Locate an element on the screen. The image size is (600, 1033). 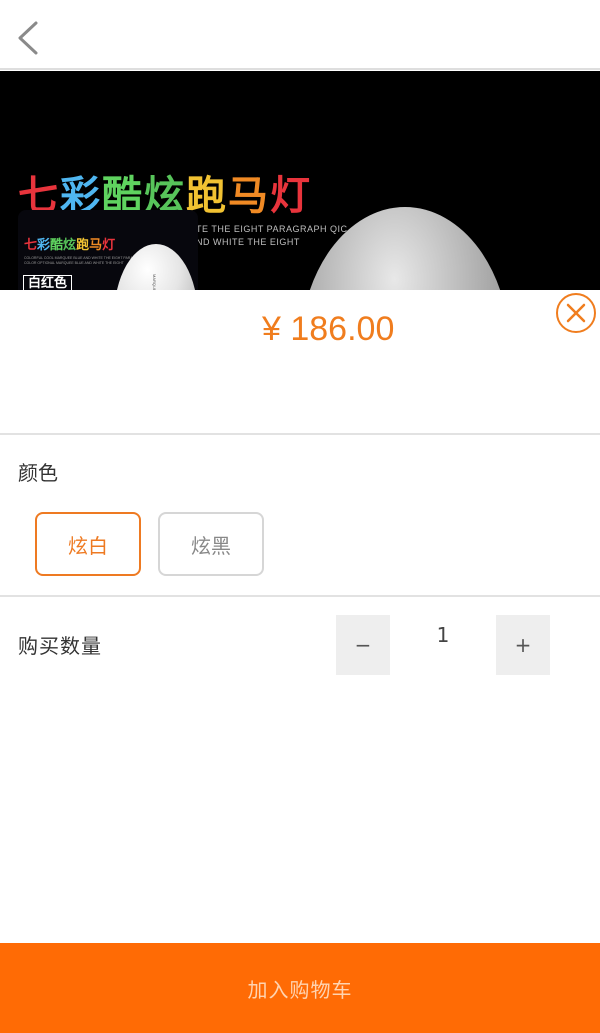
plus-icon: + is located at coordinates (523, 645).